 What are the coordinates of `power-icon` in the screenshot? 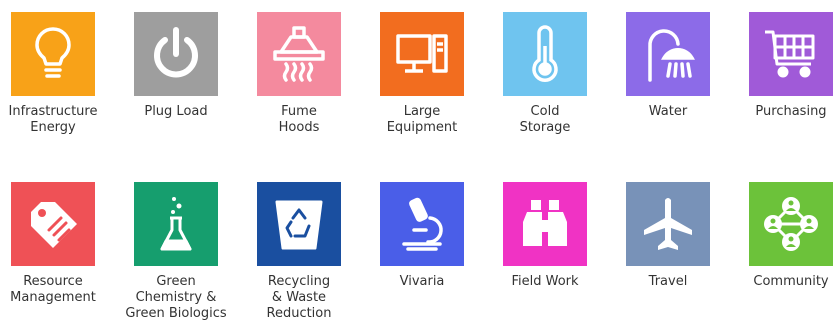 It's located at (176, 52).